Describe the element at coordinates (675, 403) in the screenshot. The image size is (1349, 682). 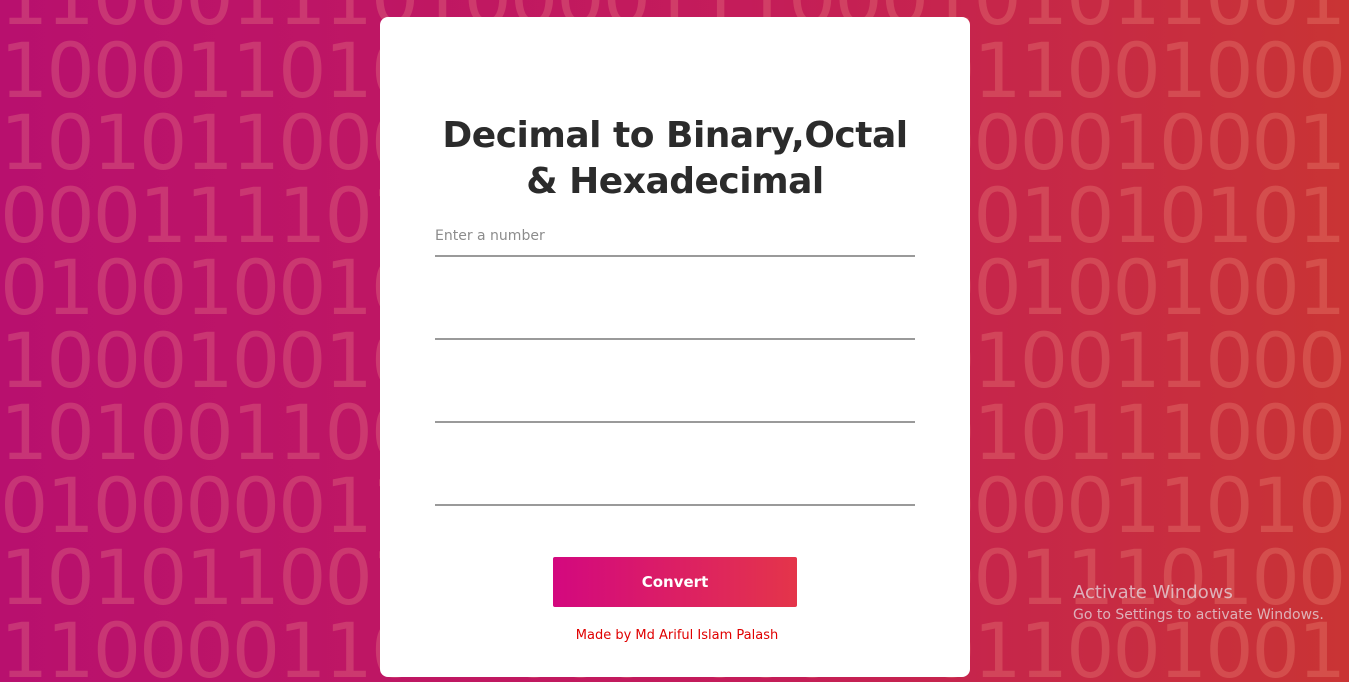
I see `octal-output-field` at that location.